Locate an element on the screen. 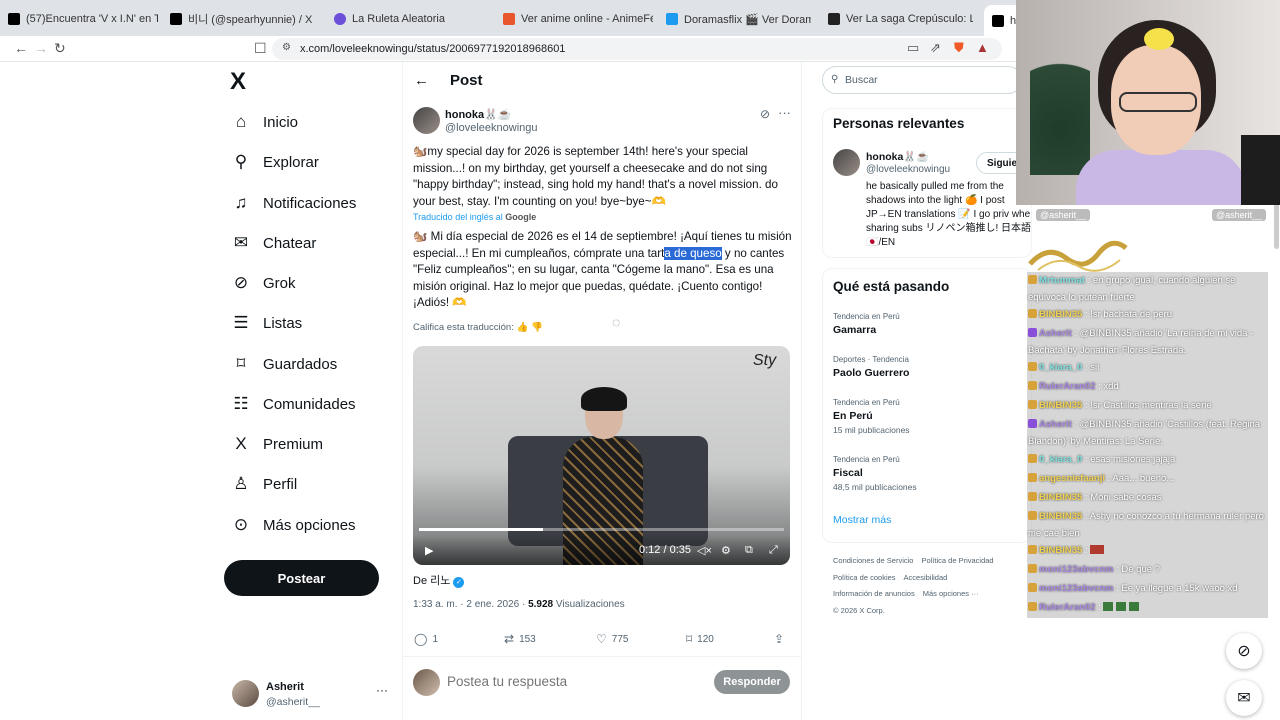 The height and width of the screenshot is (720, 1280). dragon-decoration is located at coordinates (1078, 256).